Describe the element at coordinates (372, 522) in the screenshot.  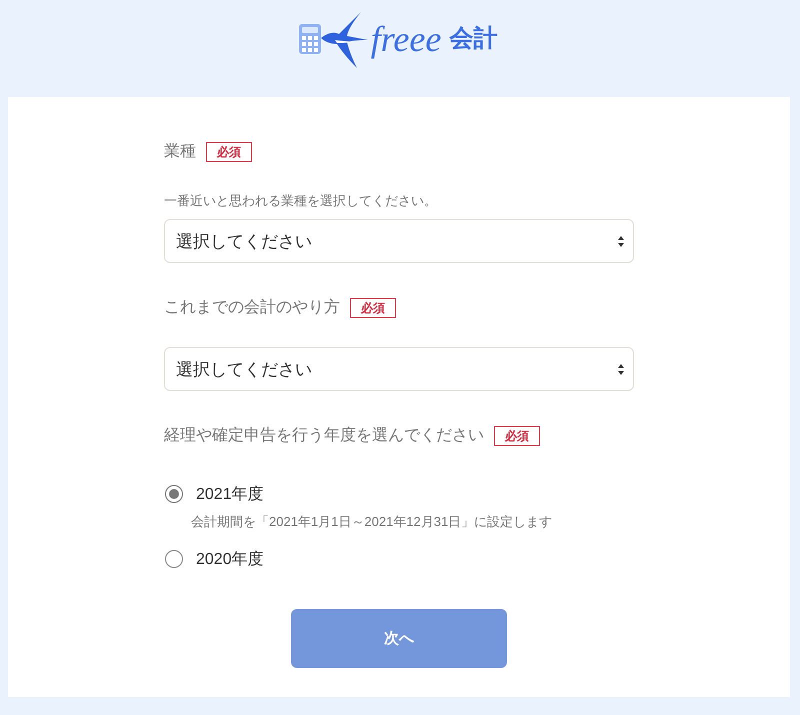
I see `option-note: 会計期間を「2021年1月1日～2021年12月31日」に設定します` at that location.